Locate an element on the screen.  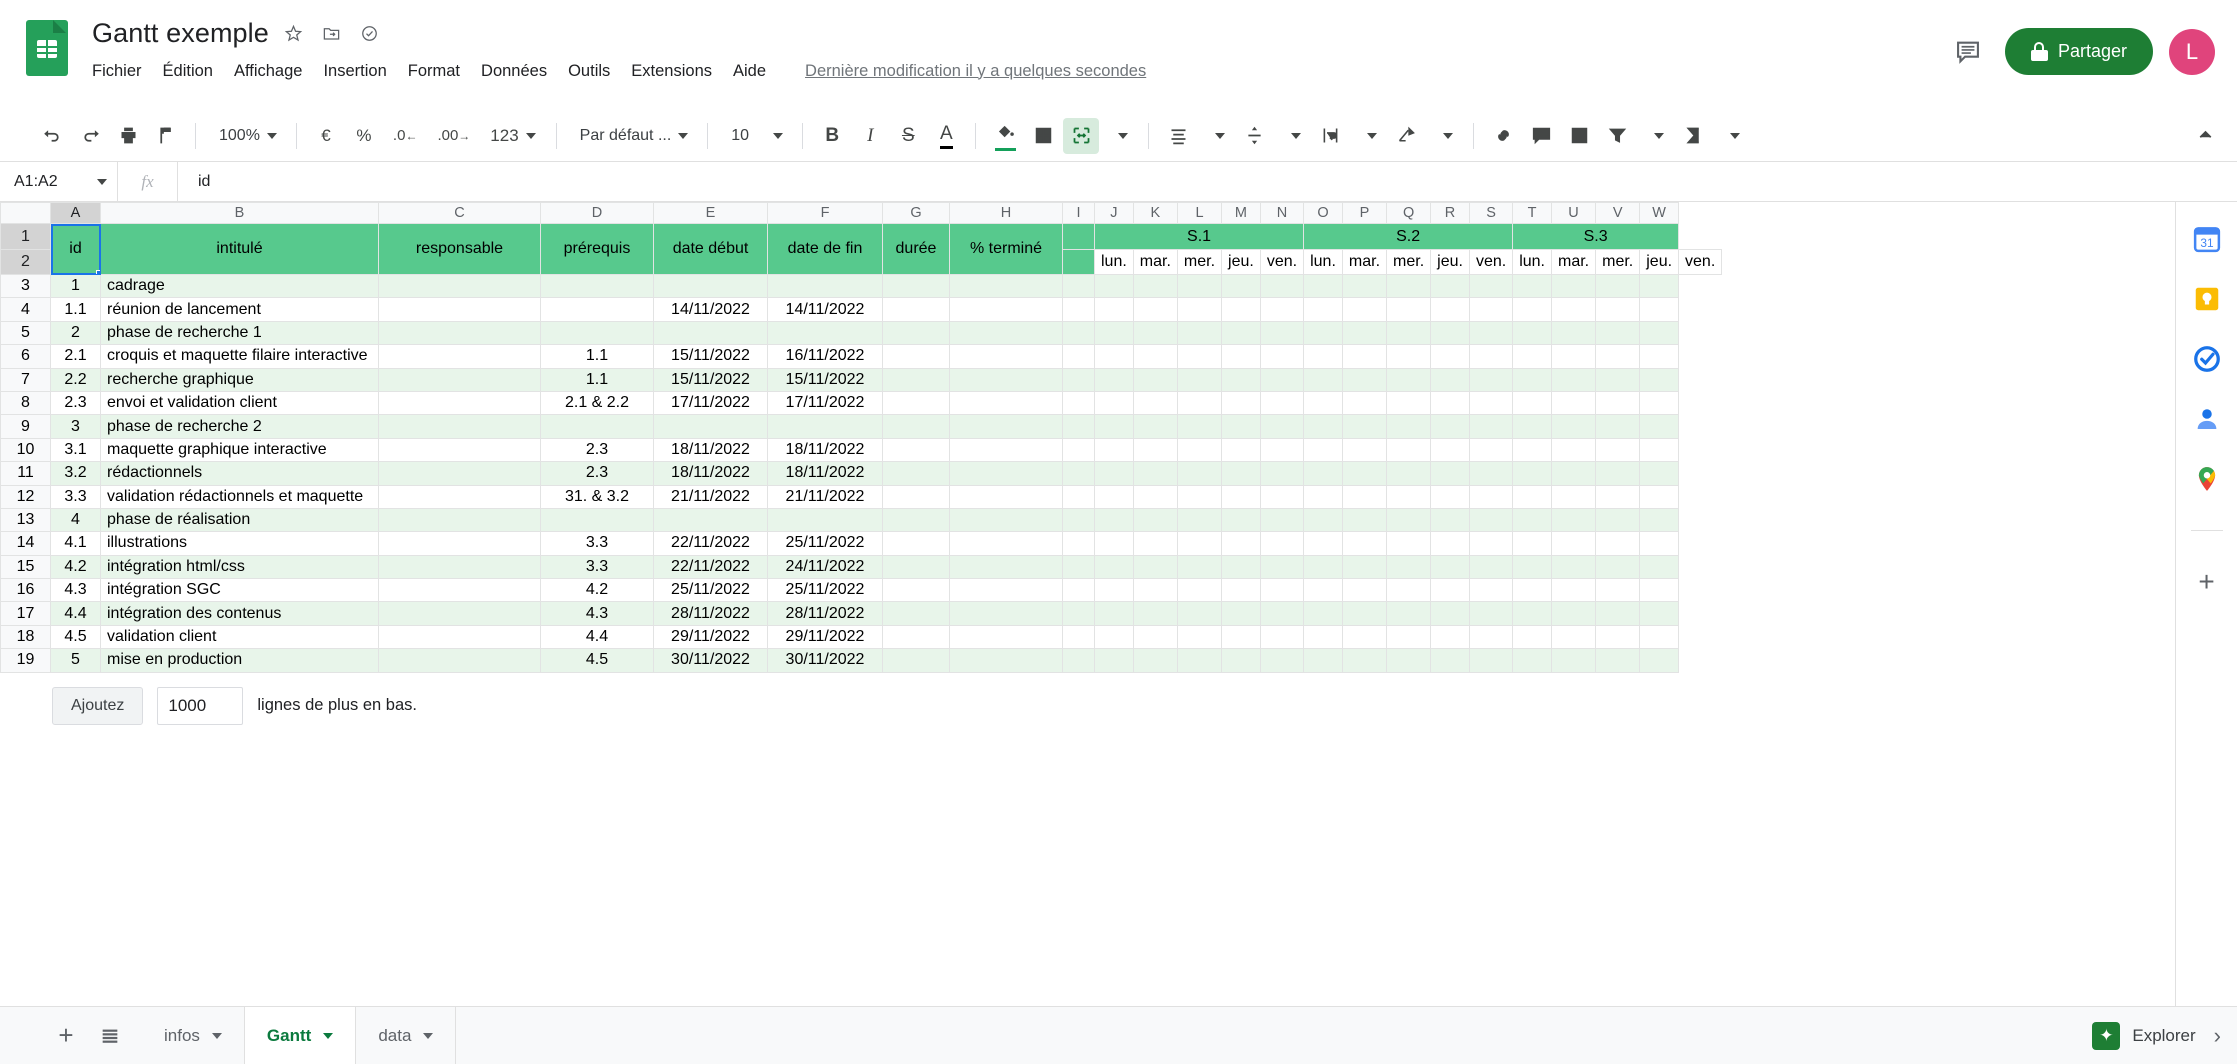
cell-date-fin: 15/11/2022 is located at coordinates (825, 379).